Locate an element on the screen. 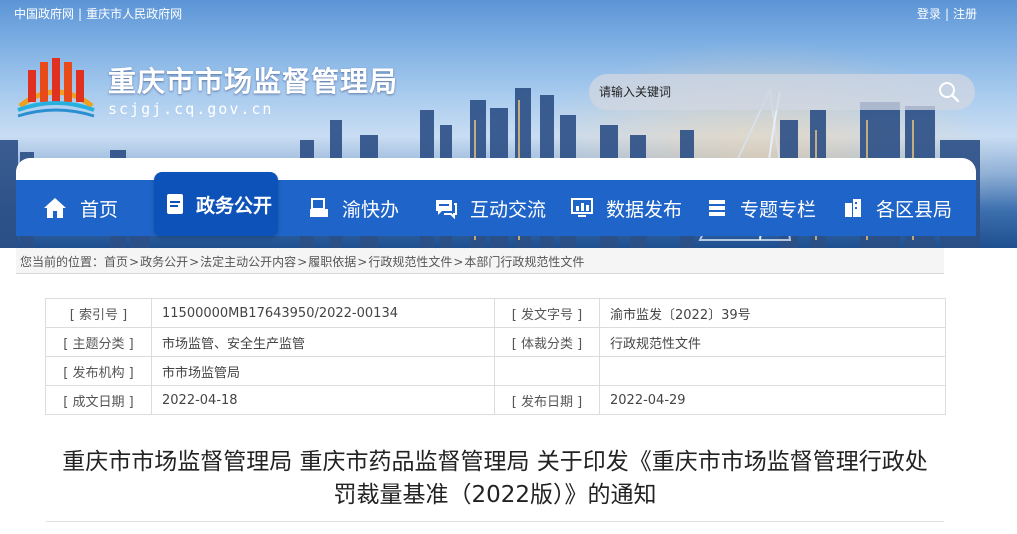  breadcrumb-item-statutory: 法定主动公开内容 is located at coordinates (248, 262).